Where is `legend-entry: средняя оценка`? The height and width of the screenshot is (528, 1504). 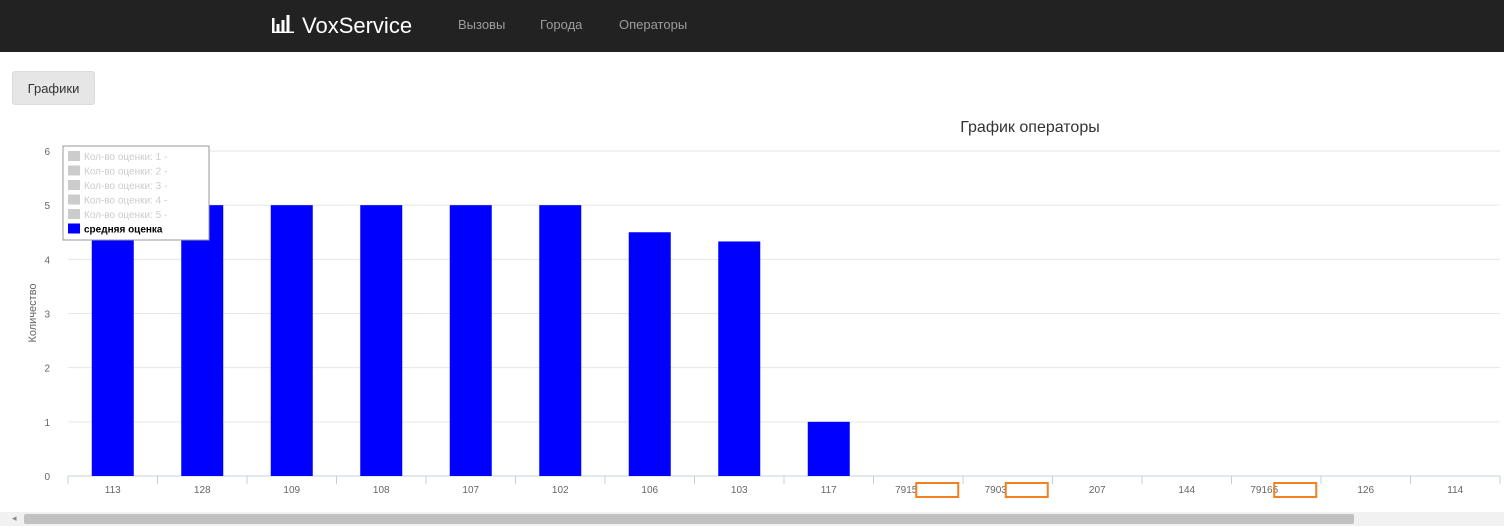
legend-entry: средняя оценка is located at coordinates (123, 230).